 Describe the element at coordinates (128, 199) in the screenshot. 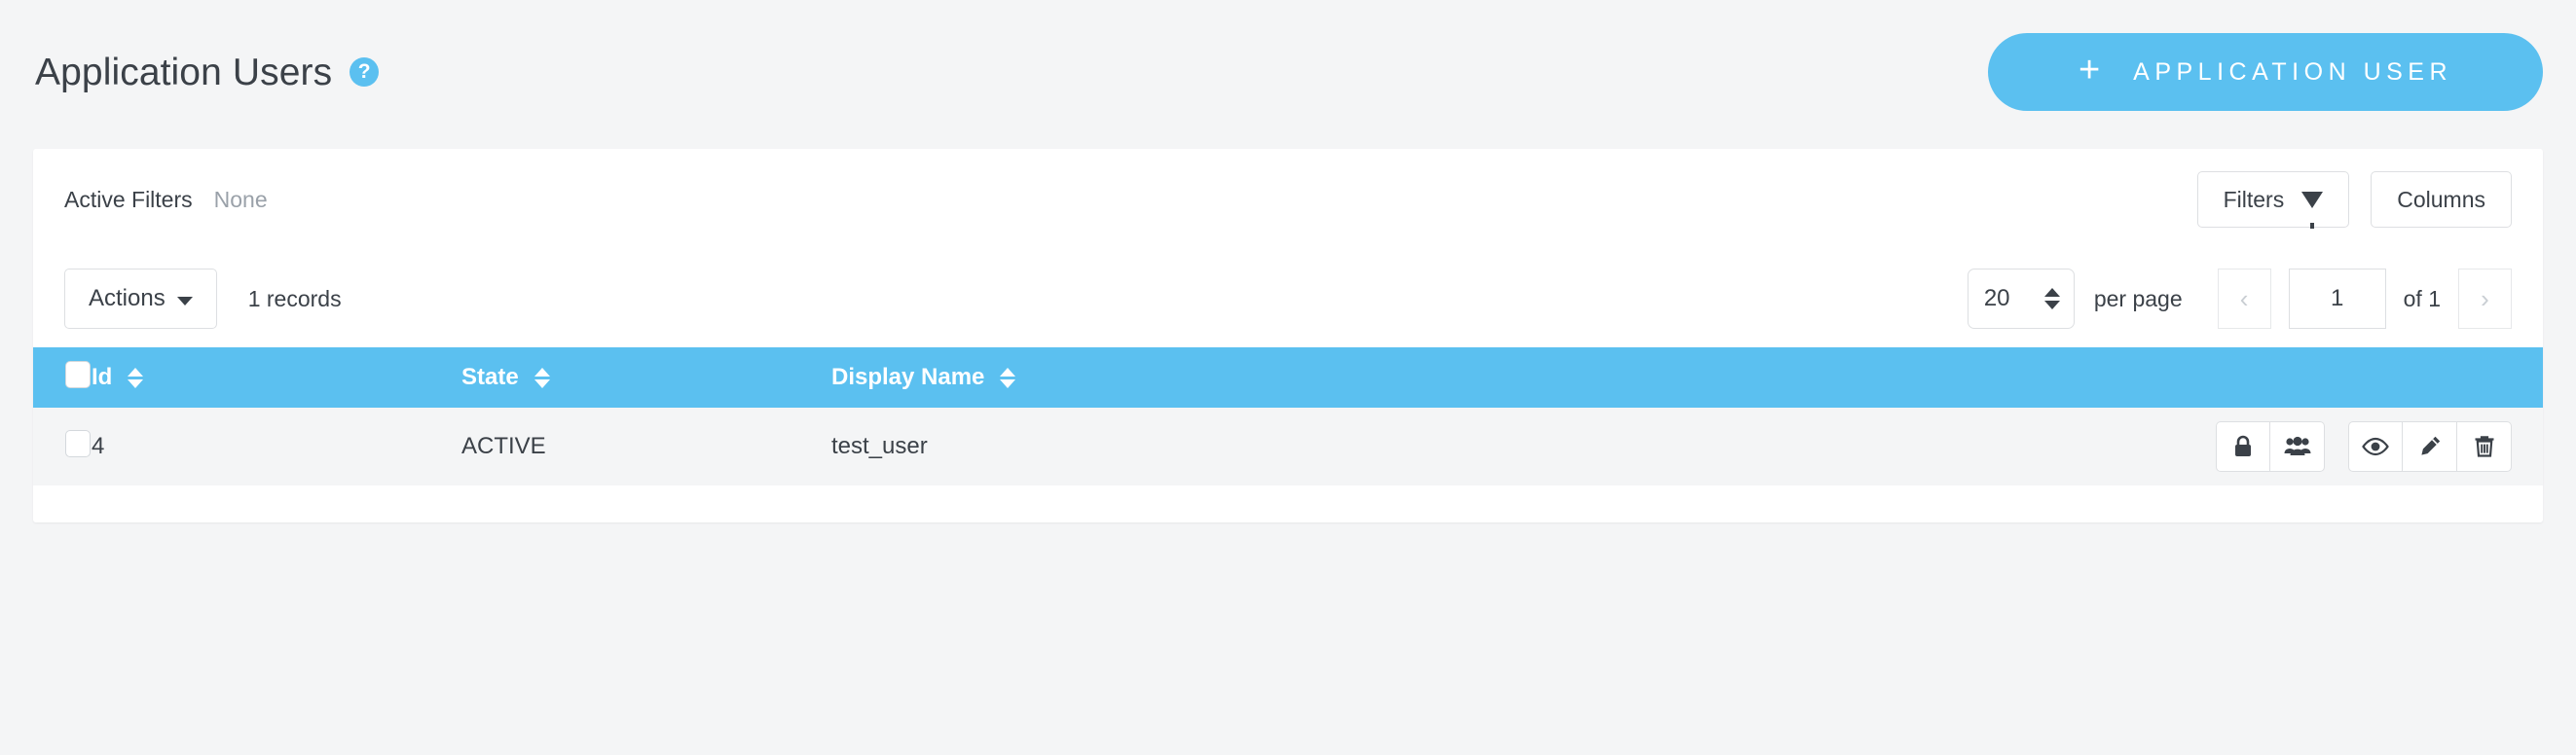

I see `active-filters-label: Active Filters` at that location.